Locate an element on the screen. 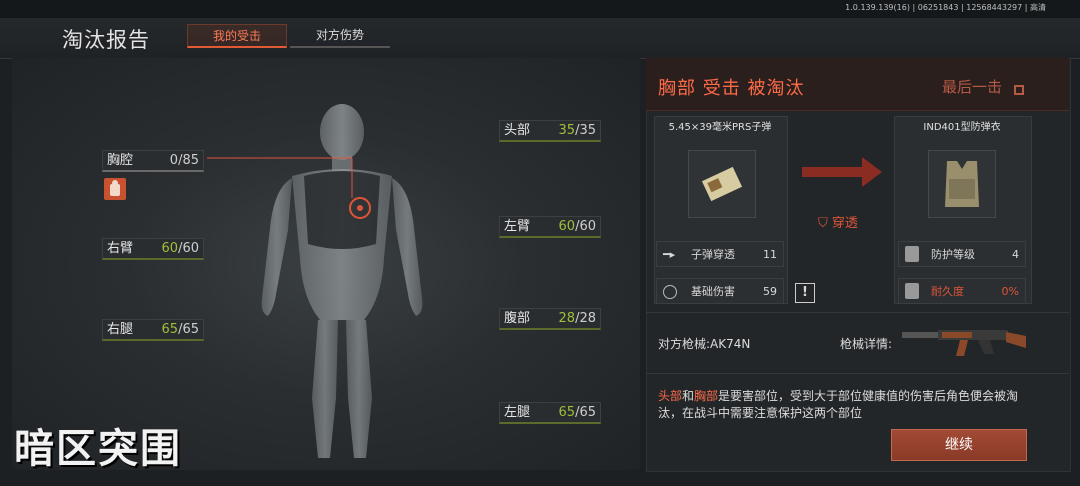 The width and height of the screenshot is (1080, 486). stat-row-penetration: ━▸ 子弹穿透 11 is located at coordinates (720, 254).